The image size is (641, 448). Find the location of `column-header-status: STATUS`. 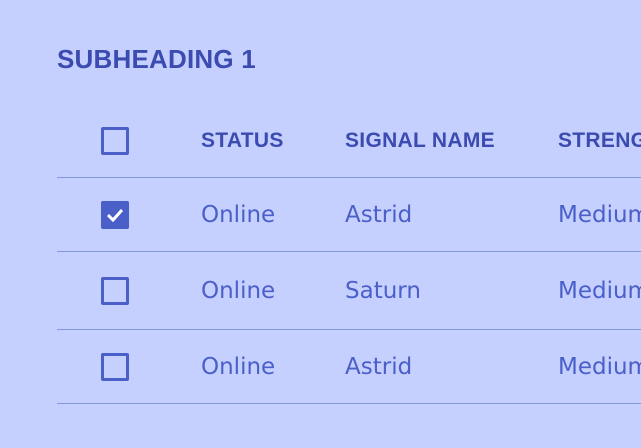

column-header-status: STATUS is located at coordinates (242, 140).